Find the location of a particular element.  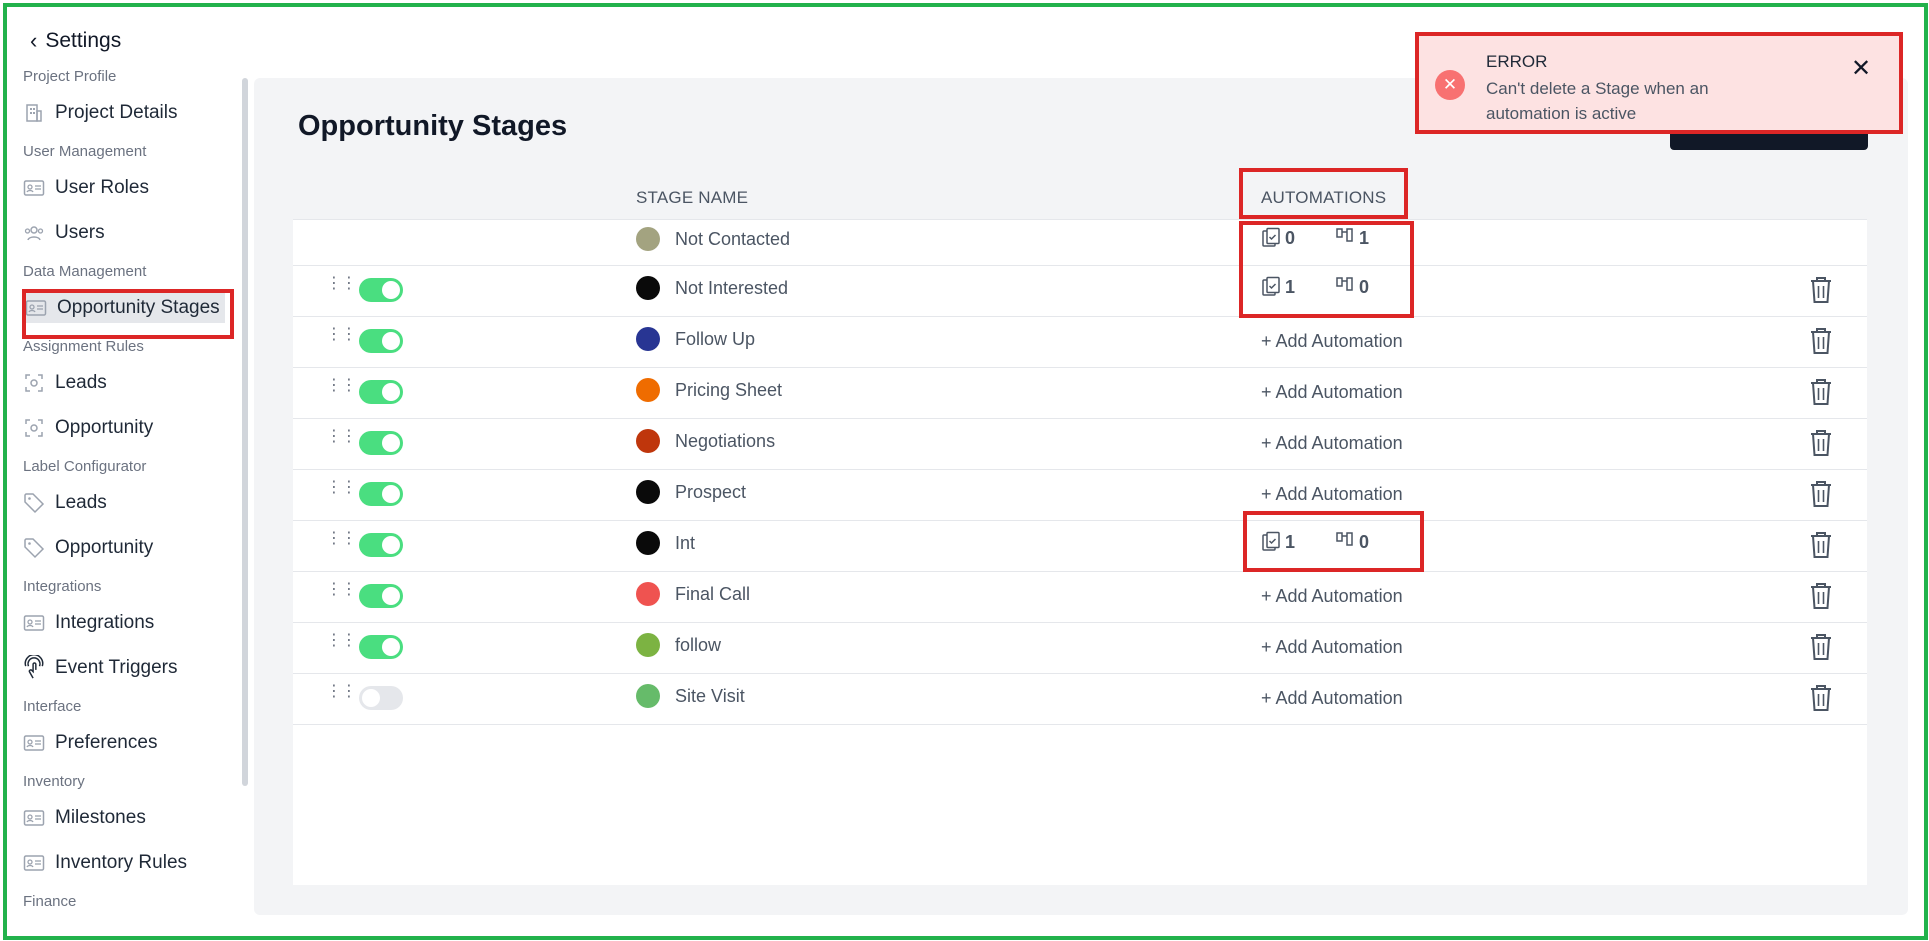

sidebar-item-preferences: Preferences is located at coordinates (90, 743).